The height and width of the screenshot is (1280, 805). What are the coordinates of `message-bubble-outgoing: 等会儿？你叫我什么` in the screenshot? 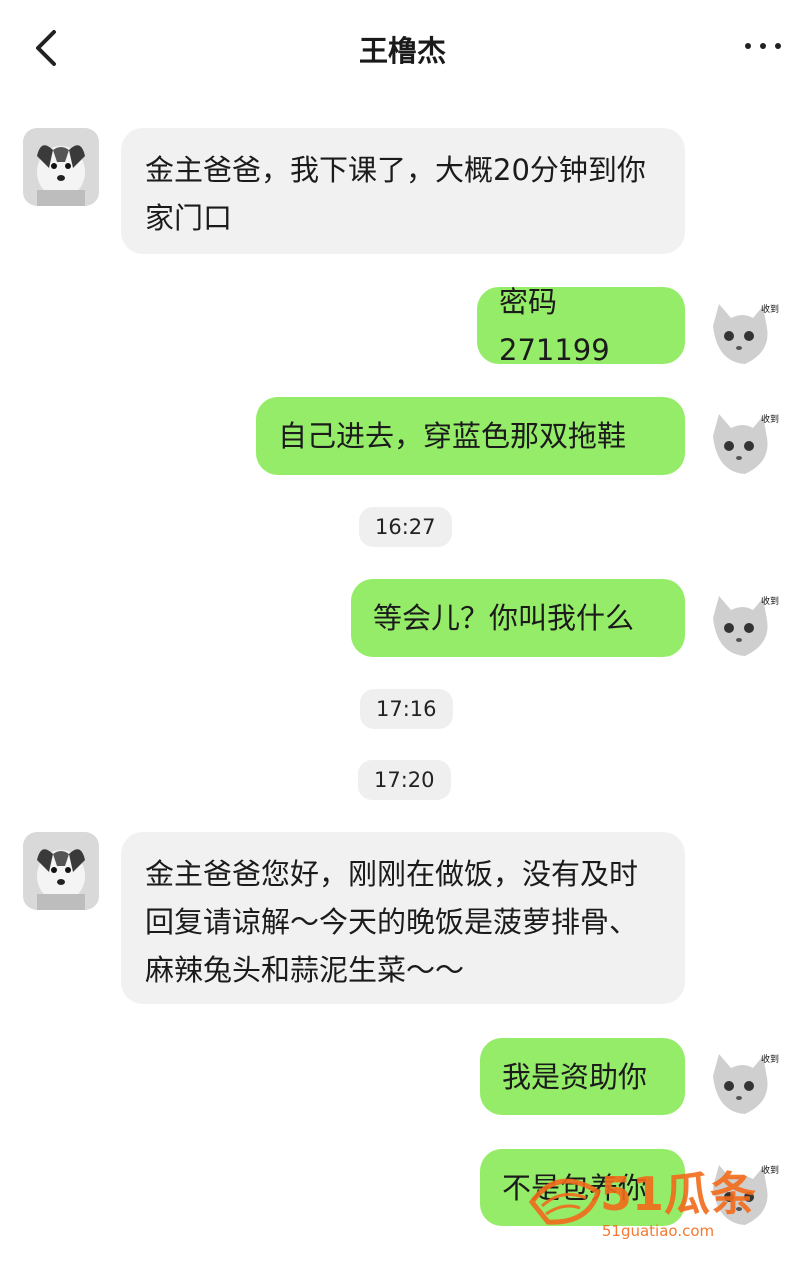 It's located at (518, 618).